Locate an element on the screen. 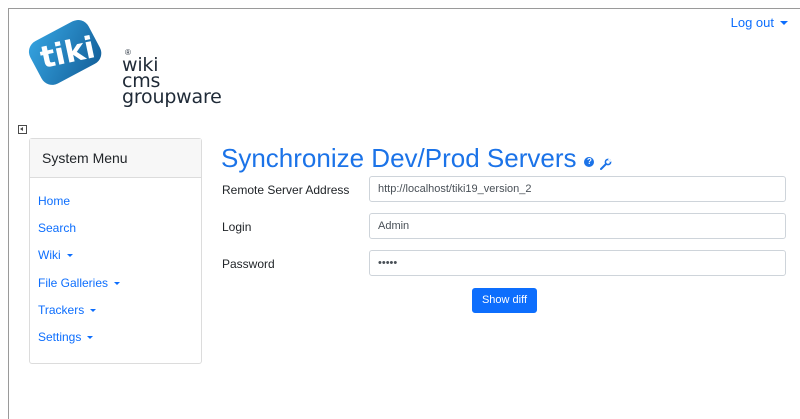 The image size is (800, 419). menu-item-settings: Settings is located at coordinates (66, 337).